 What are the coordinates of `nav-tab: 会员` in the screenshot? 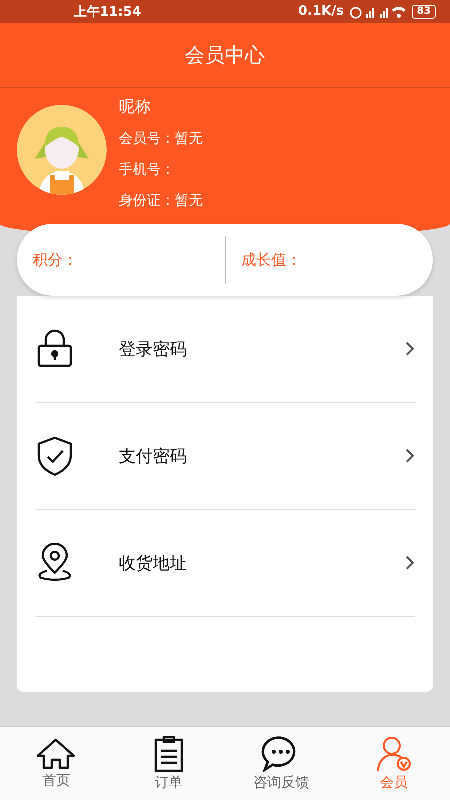 It's located at (394, 763).